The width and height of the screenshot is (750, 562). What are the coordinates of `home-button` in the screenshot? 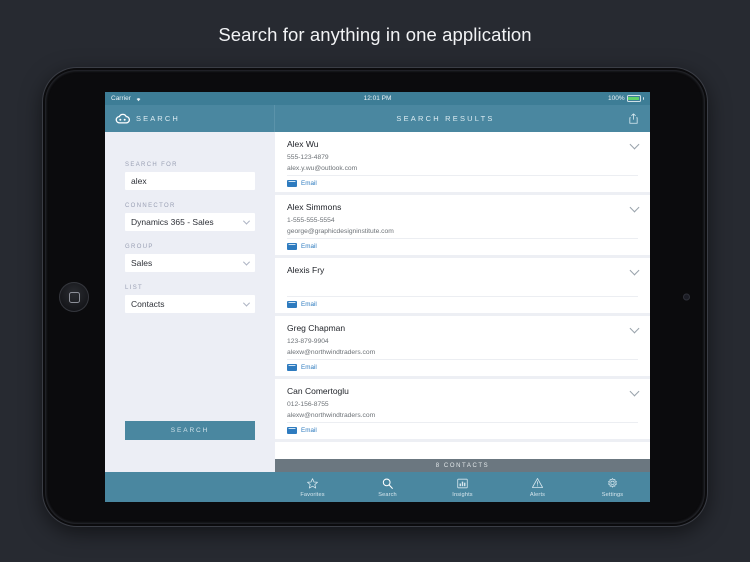 It's located at (74, 297).